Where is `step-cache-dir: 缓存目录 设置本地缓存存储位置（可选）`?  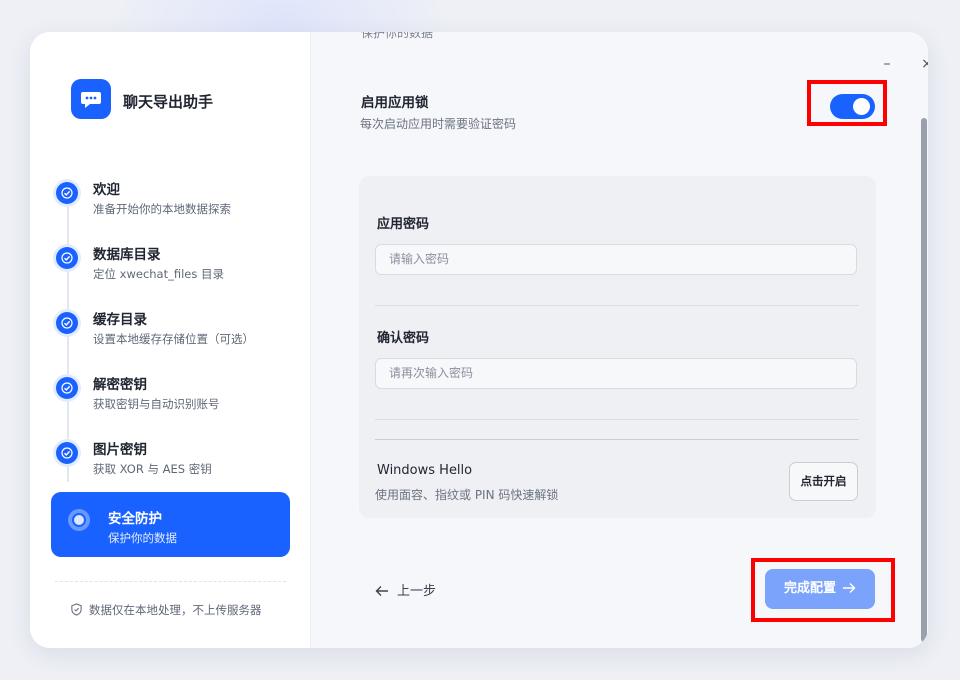
step-cache-dir: 缓存目录 设置本地缓存存储位置（可选） is located at coordinates (176, 333).